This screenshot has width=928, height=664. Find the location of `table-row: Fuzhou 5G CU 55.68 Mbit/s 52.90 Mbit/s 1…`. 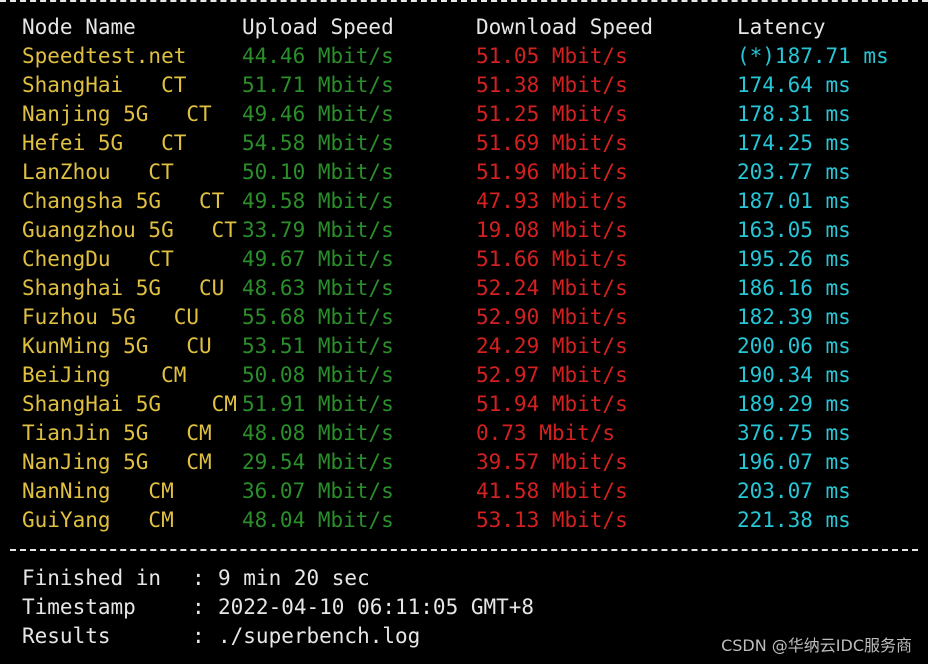

table-row: Fuzhou 5G CU 55.68 Mbit/s 52.90 Mbit/s 1… is located at coordinates (425, 317).